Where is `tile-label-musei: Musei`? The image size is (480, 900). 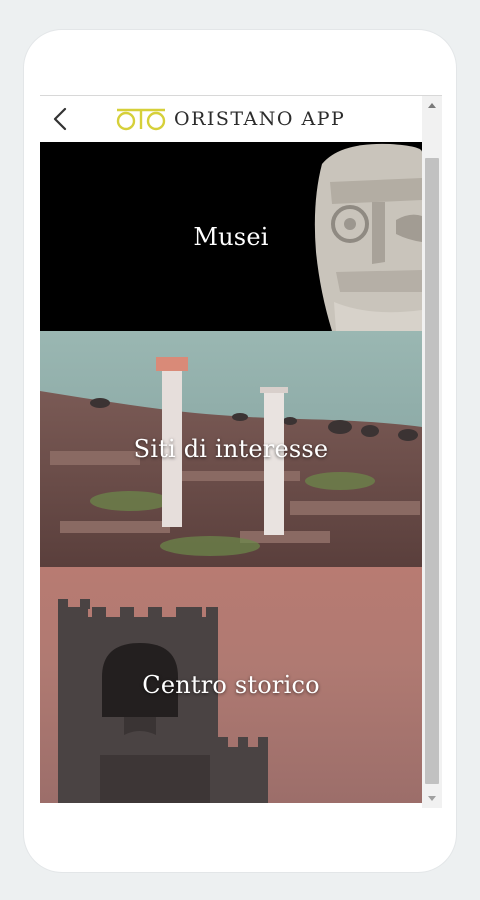
tile-label-musei: Musei is located at coordinates (231, 236).